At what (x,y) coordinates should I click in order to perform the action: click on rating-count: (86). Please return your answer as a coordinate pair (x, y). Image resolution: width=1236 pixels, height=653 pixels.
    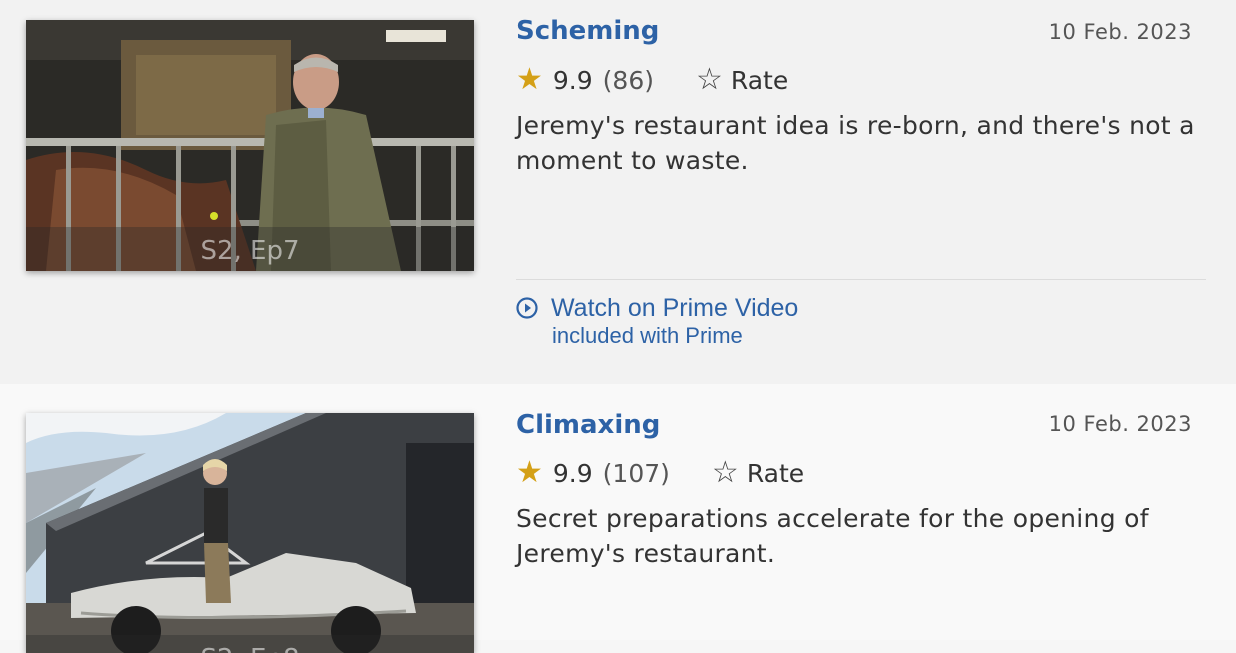
    Looking at the image, I should click on (628, 80).